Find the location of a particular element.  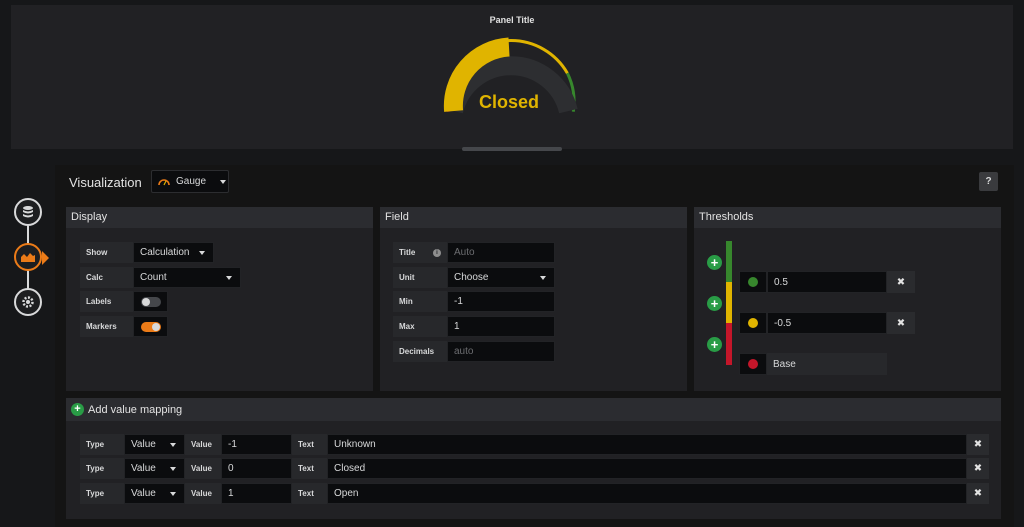

panel-title: Panel Title is located at coordinates (512, 20).